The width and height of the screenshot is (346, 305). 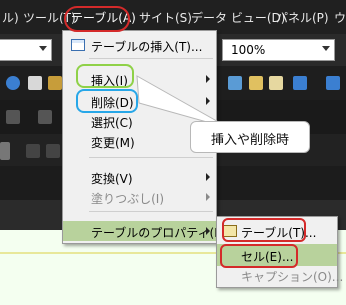 I want to click on annotation-callout: 挿入や削除時, so click(x=250, y=137).